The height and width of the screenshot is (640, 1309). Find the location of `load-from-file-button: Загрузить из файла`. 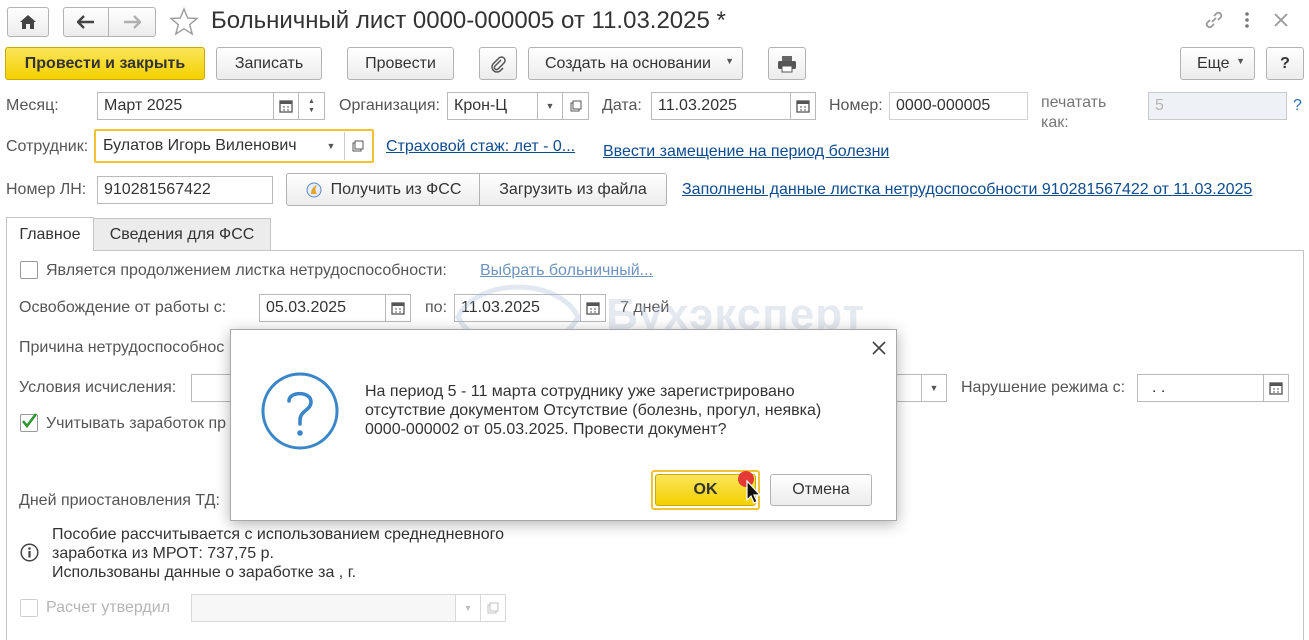

load-from-file-button: Загрузить из файла is located at coordinates (573, 189).